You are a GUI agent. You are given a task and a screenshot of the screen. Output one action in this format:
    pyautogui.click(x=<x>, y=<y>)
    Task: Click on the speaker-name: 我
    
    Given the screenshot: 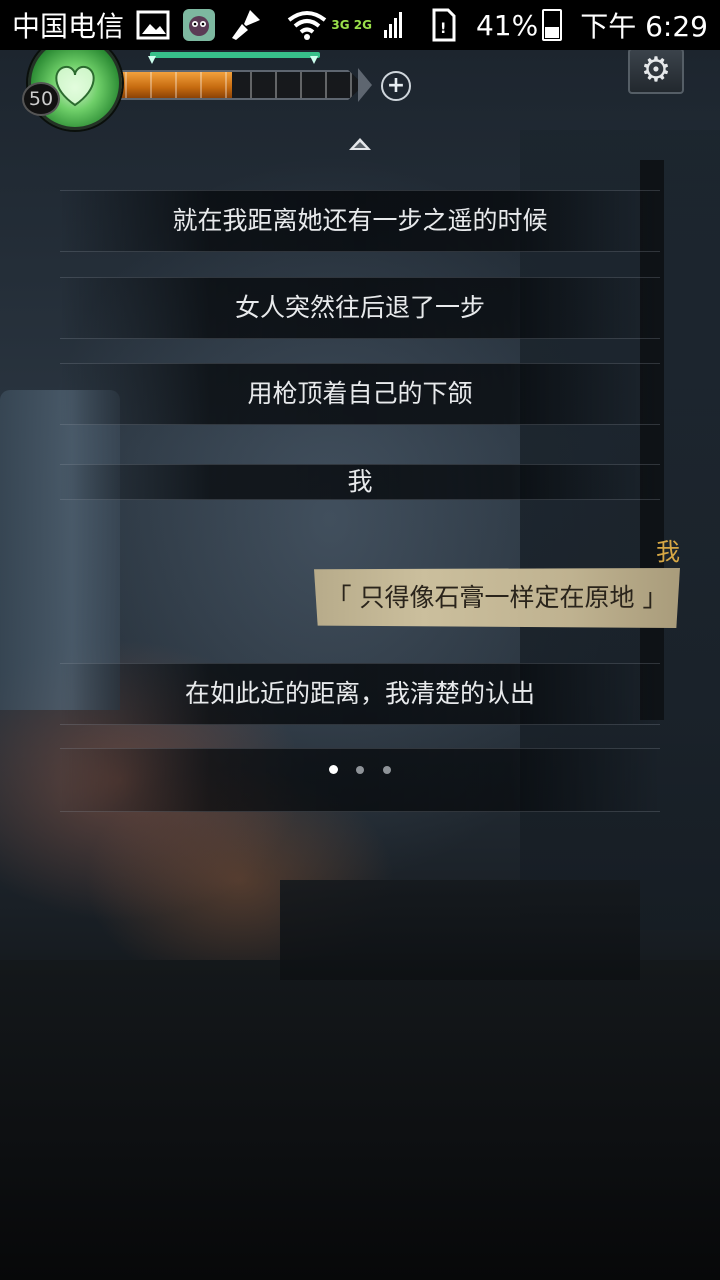 What is the action you would take?
    pyautogui.click(x=668, y=552)
    